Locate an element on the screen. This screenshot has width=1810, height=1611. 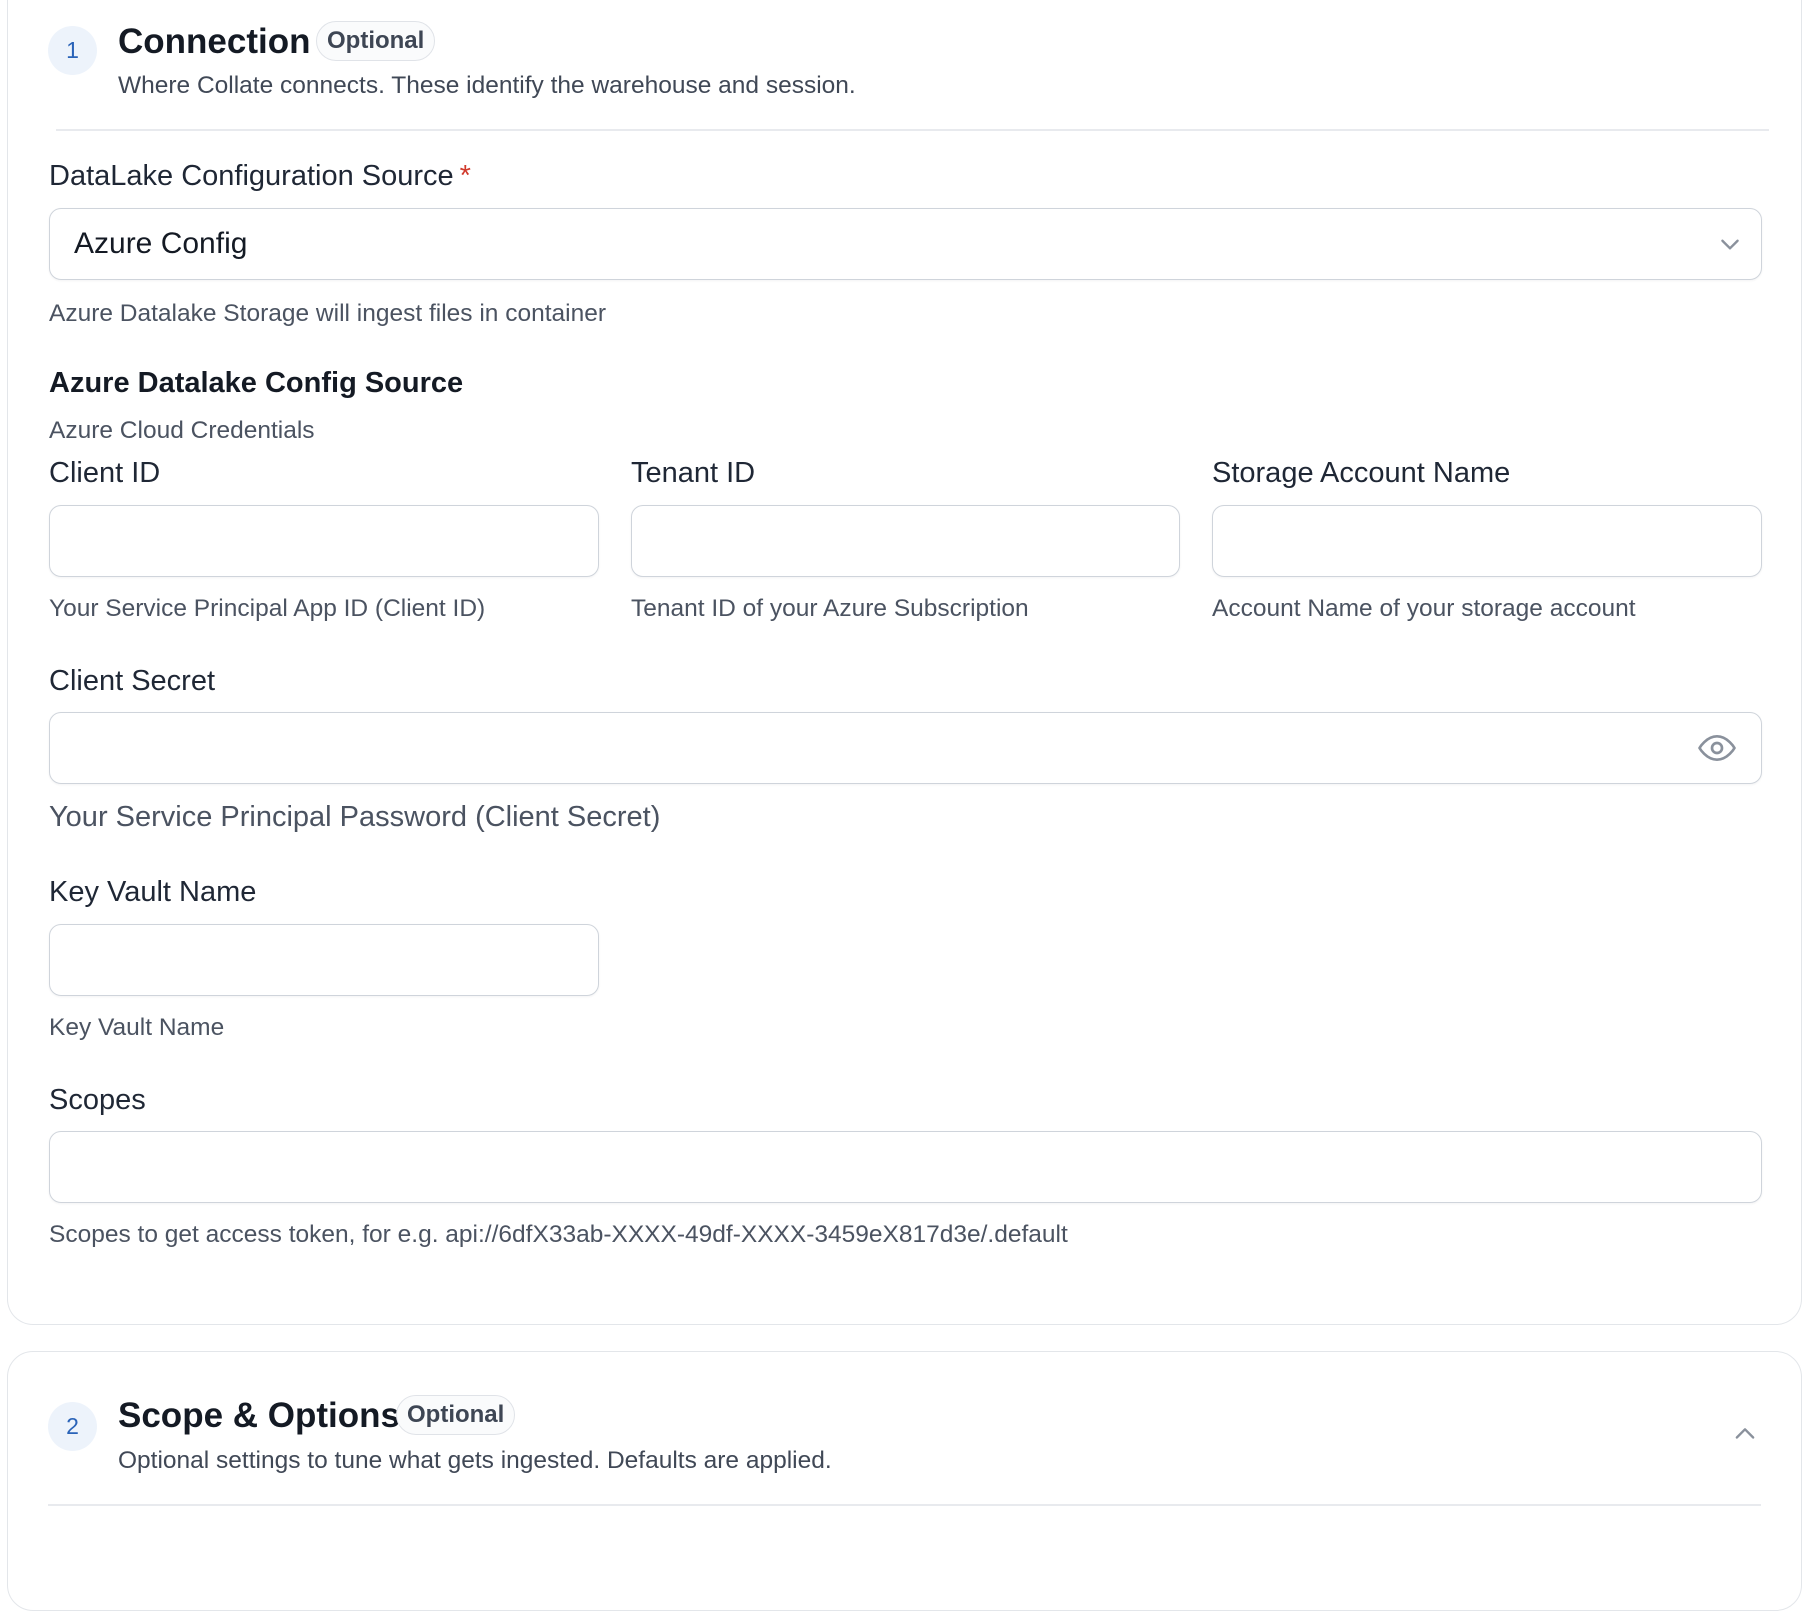
azure-config-subtitle: Azure Cloud Credentials is located at coordinates (182, 430).